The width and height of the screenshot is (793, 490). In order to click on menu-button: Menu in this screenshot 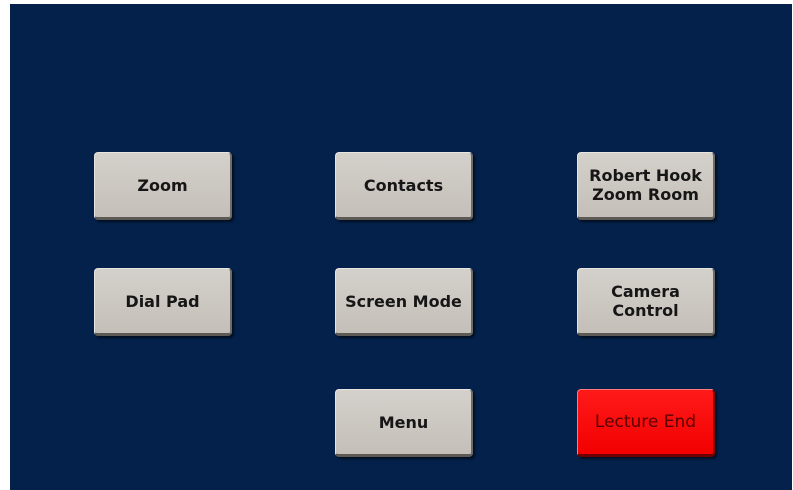, I will do `click(404, 423)`.